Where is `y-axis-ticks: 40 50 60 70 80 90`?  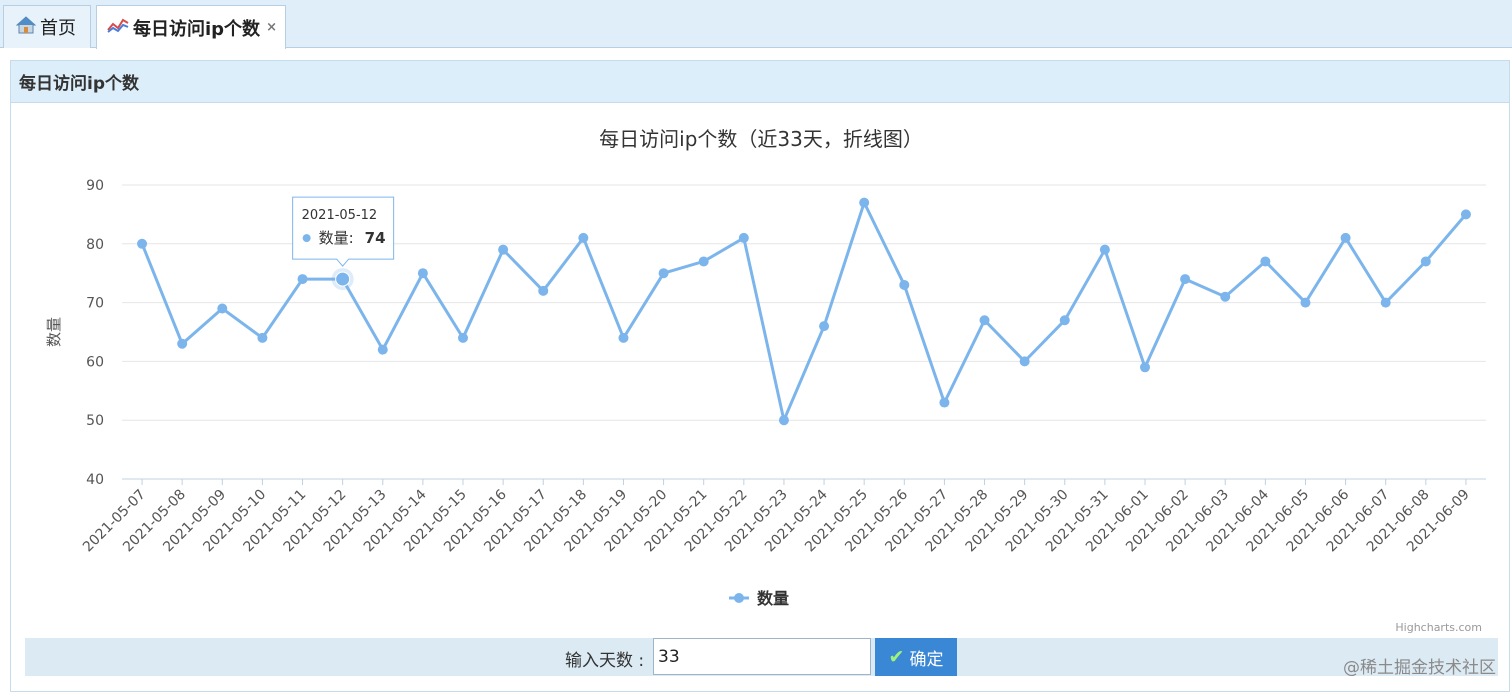 y-axis-ticks: 40 50 60 70 80 90 is located at coordinates (95, 333).